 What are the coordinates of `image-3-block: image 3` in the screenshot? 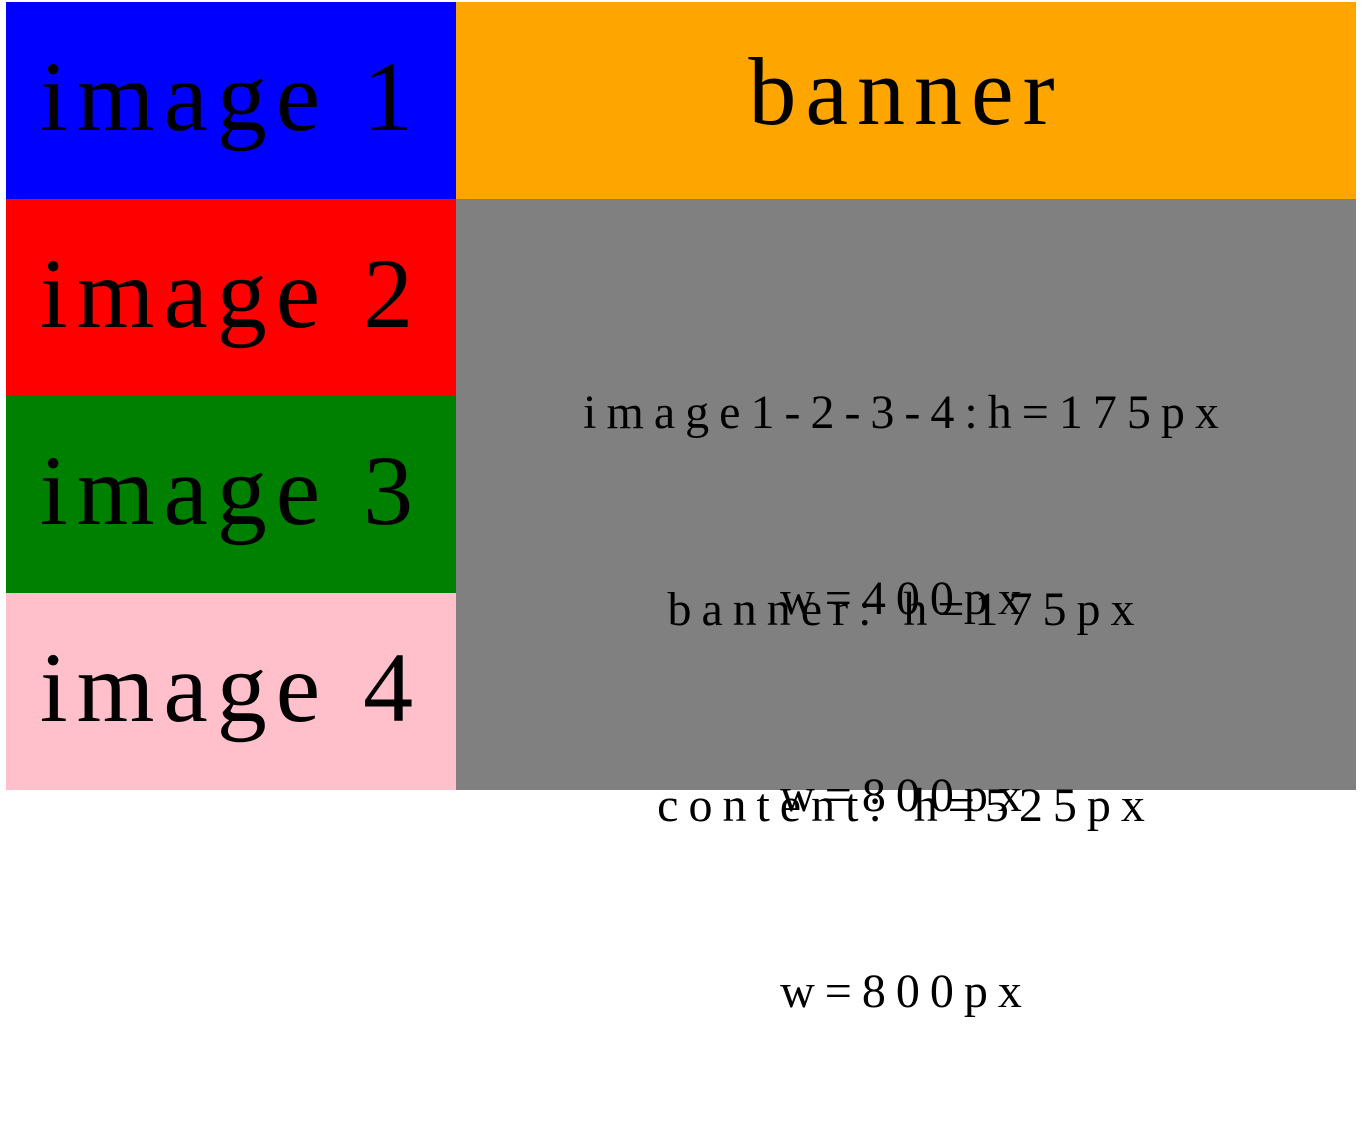 It's located at (231, 494).